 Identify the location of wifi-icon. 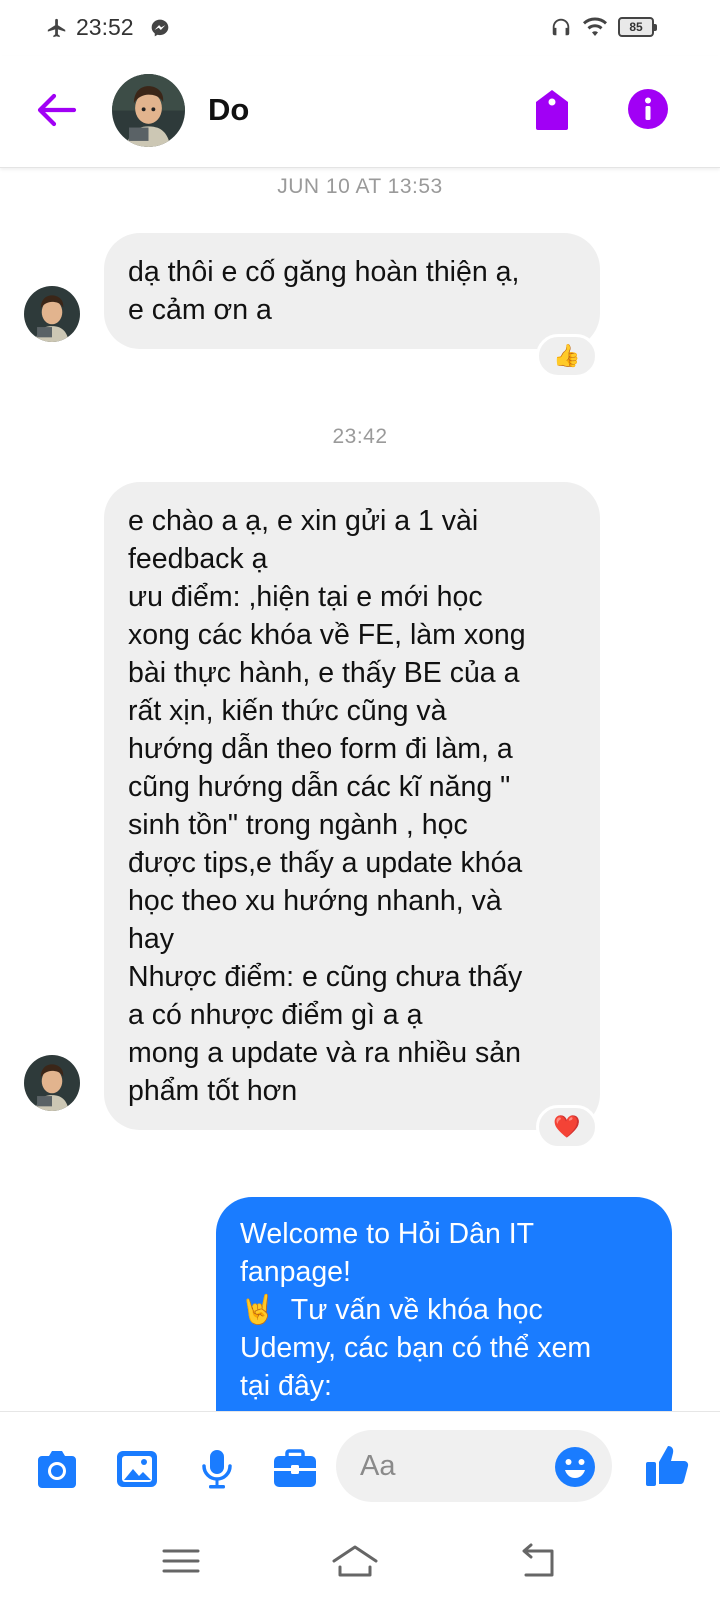
(595, 26).